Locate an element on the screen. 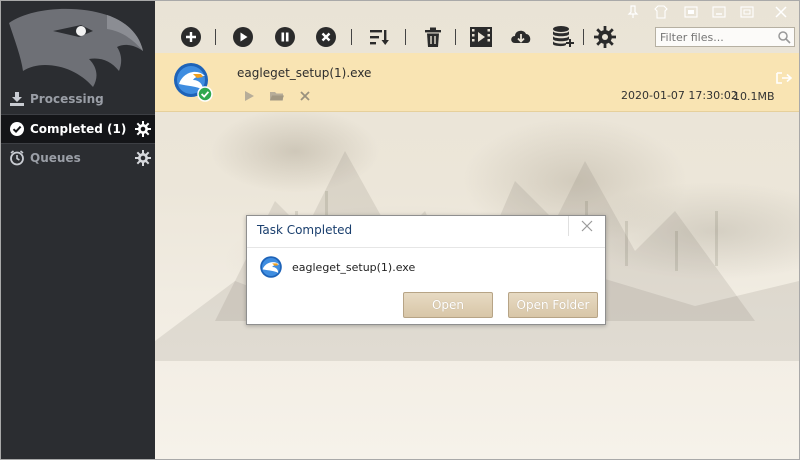 The height and width of the screenshot is (460, 800). toolbar is located at coordinates (477, 27).